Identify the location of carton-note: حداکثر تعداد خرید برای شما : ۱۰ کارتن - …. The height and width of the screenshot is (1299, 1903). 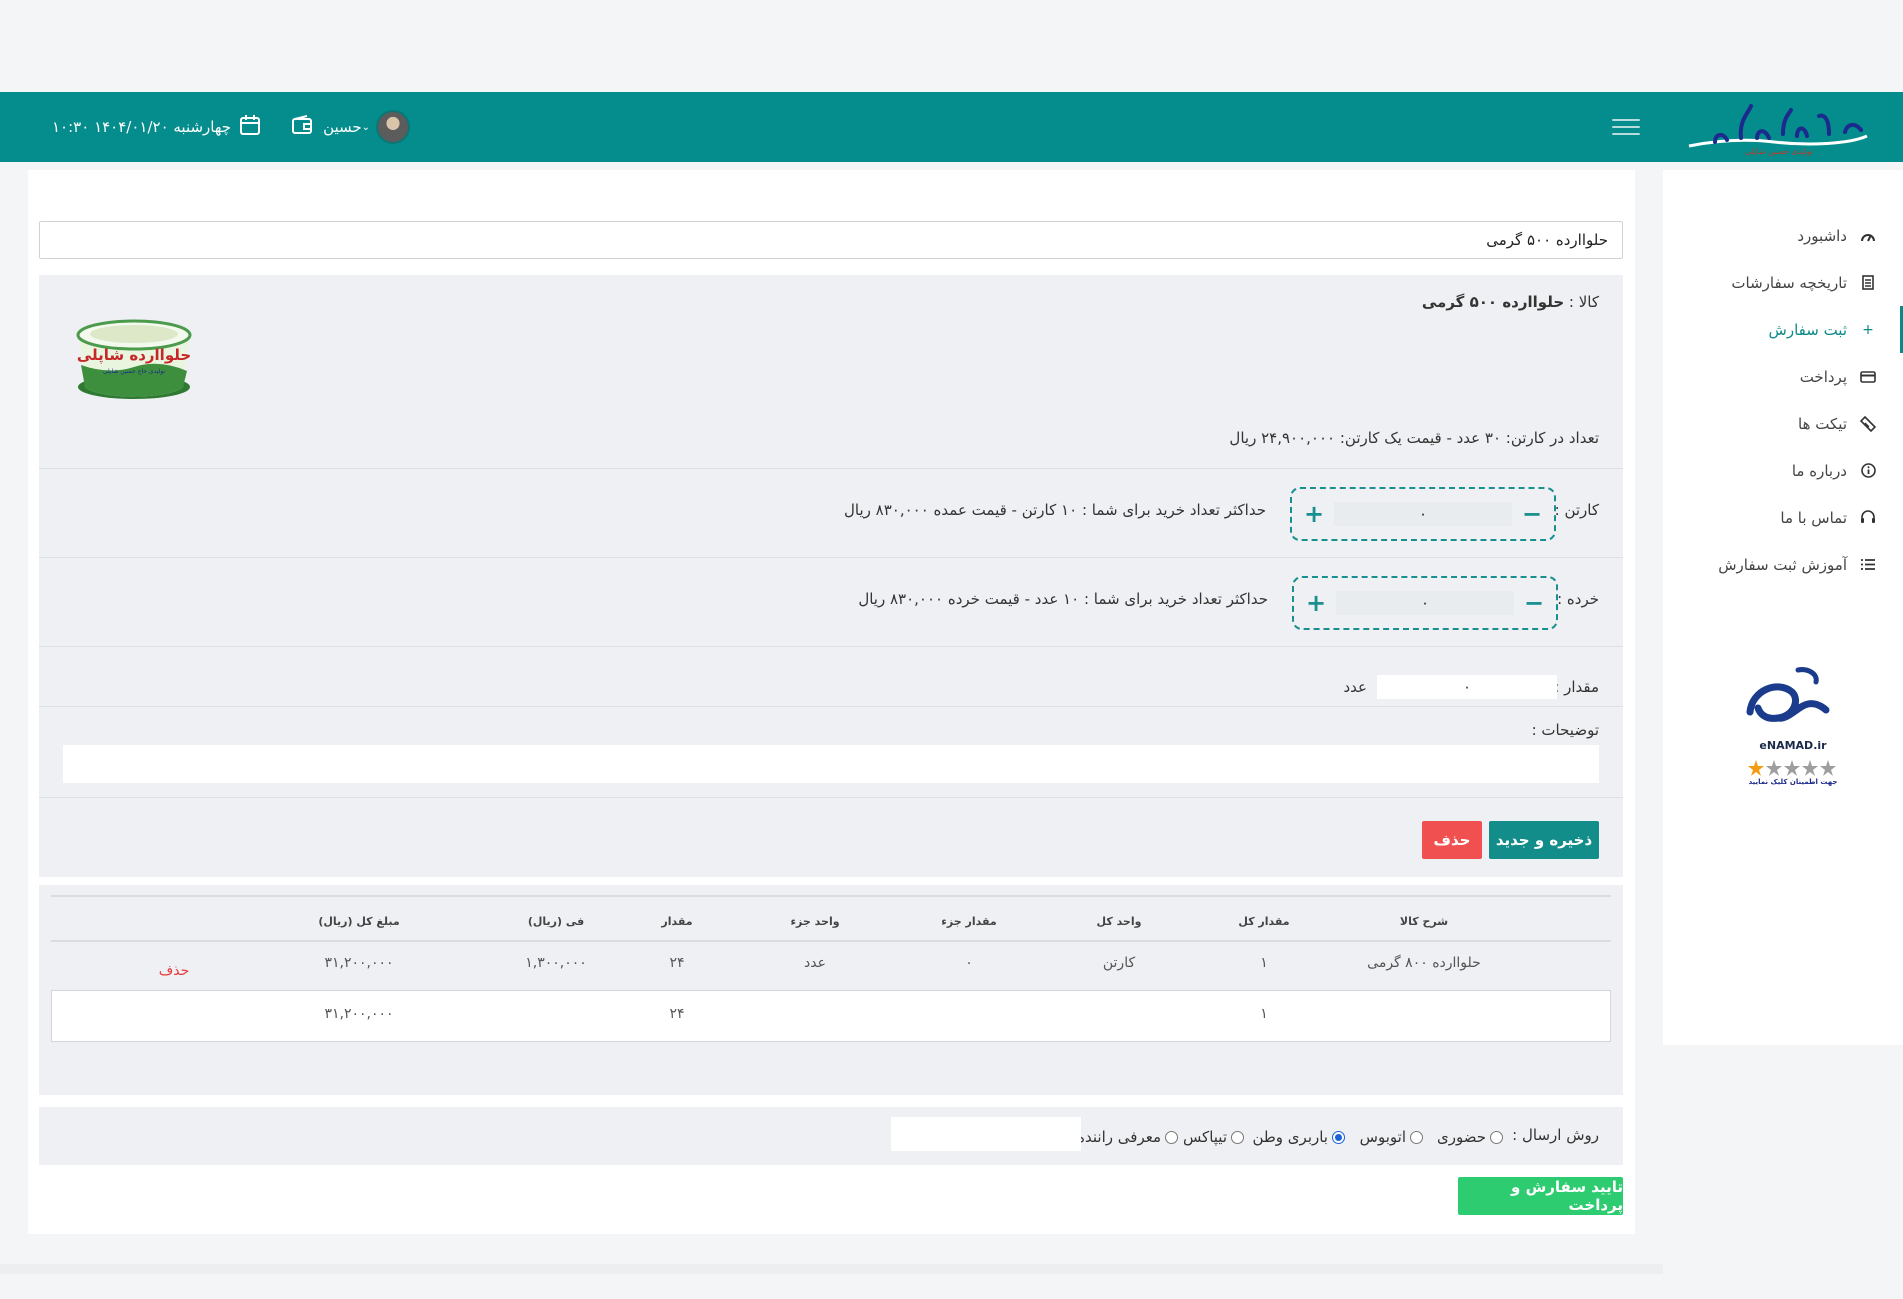
(1055, 510).